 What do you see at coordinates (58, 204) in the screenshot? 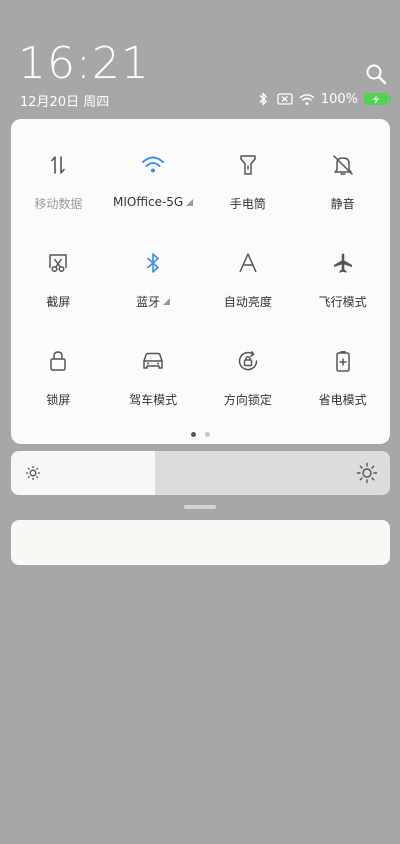
I see `tile-label: 移动数据` at bounding box center [58, 204].